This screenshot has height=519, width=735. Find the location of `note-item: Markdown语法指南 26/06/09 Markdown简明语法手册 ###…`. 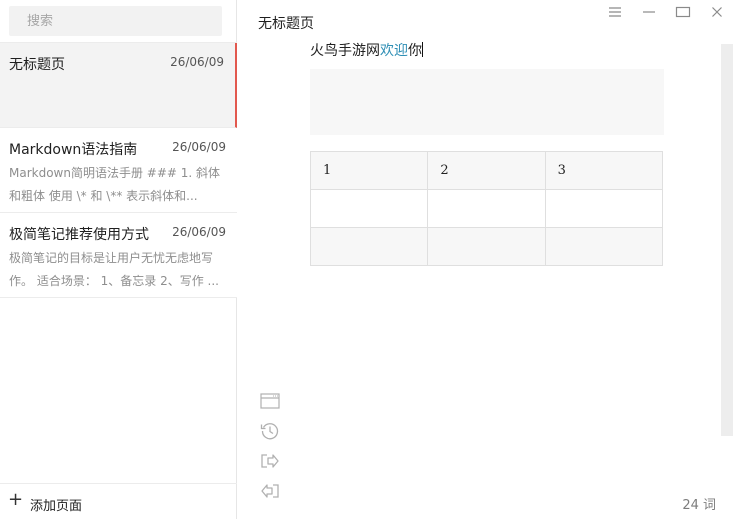

note-item: Markdown语法指南 26/06/09 Markdown简明语法手册 ###… is located at coordinates (118, 170).